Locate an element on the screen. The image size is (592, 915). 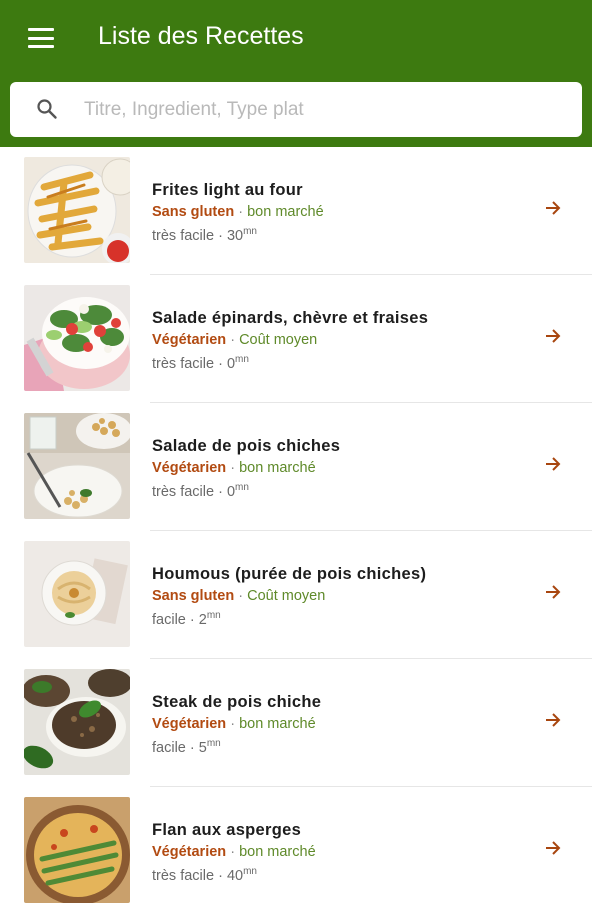
recipe-tags: Sans gluten · Coût moyen is located at coordinates (238, 596).